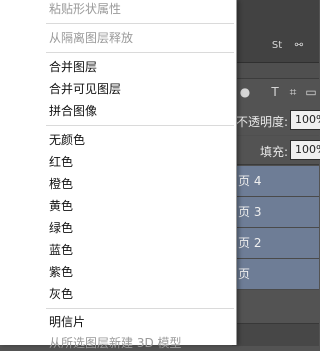 Image resolution: width=320 pixels, height=351 pixels. Describe the element at coordinates (250, 212) in the screenshot. I see `layer-name: 页 3` at that location.